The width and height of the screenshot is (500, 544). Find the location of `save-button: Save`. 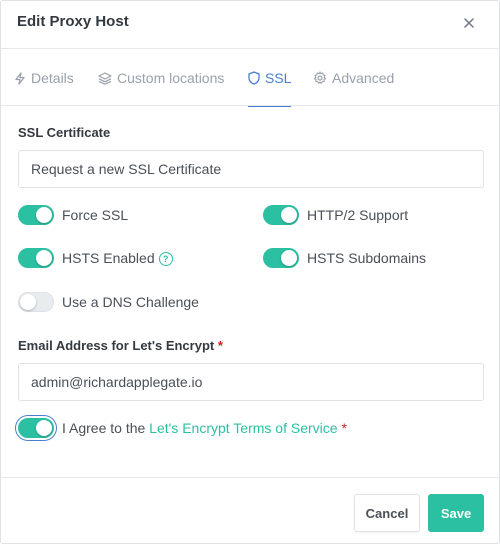

save-button: Save is located at coordinates (456, 513).